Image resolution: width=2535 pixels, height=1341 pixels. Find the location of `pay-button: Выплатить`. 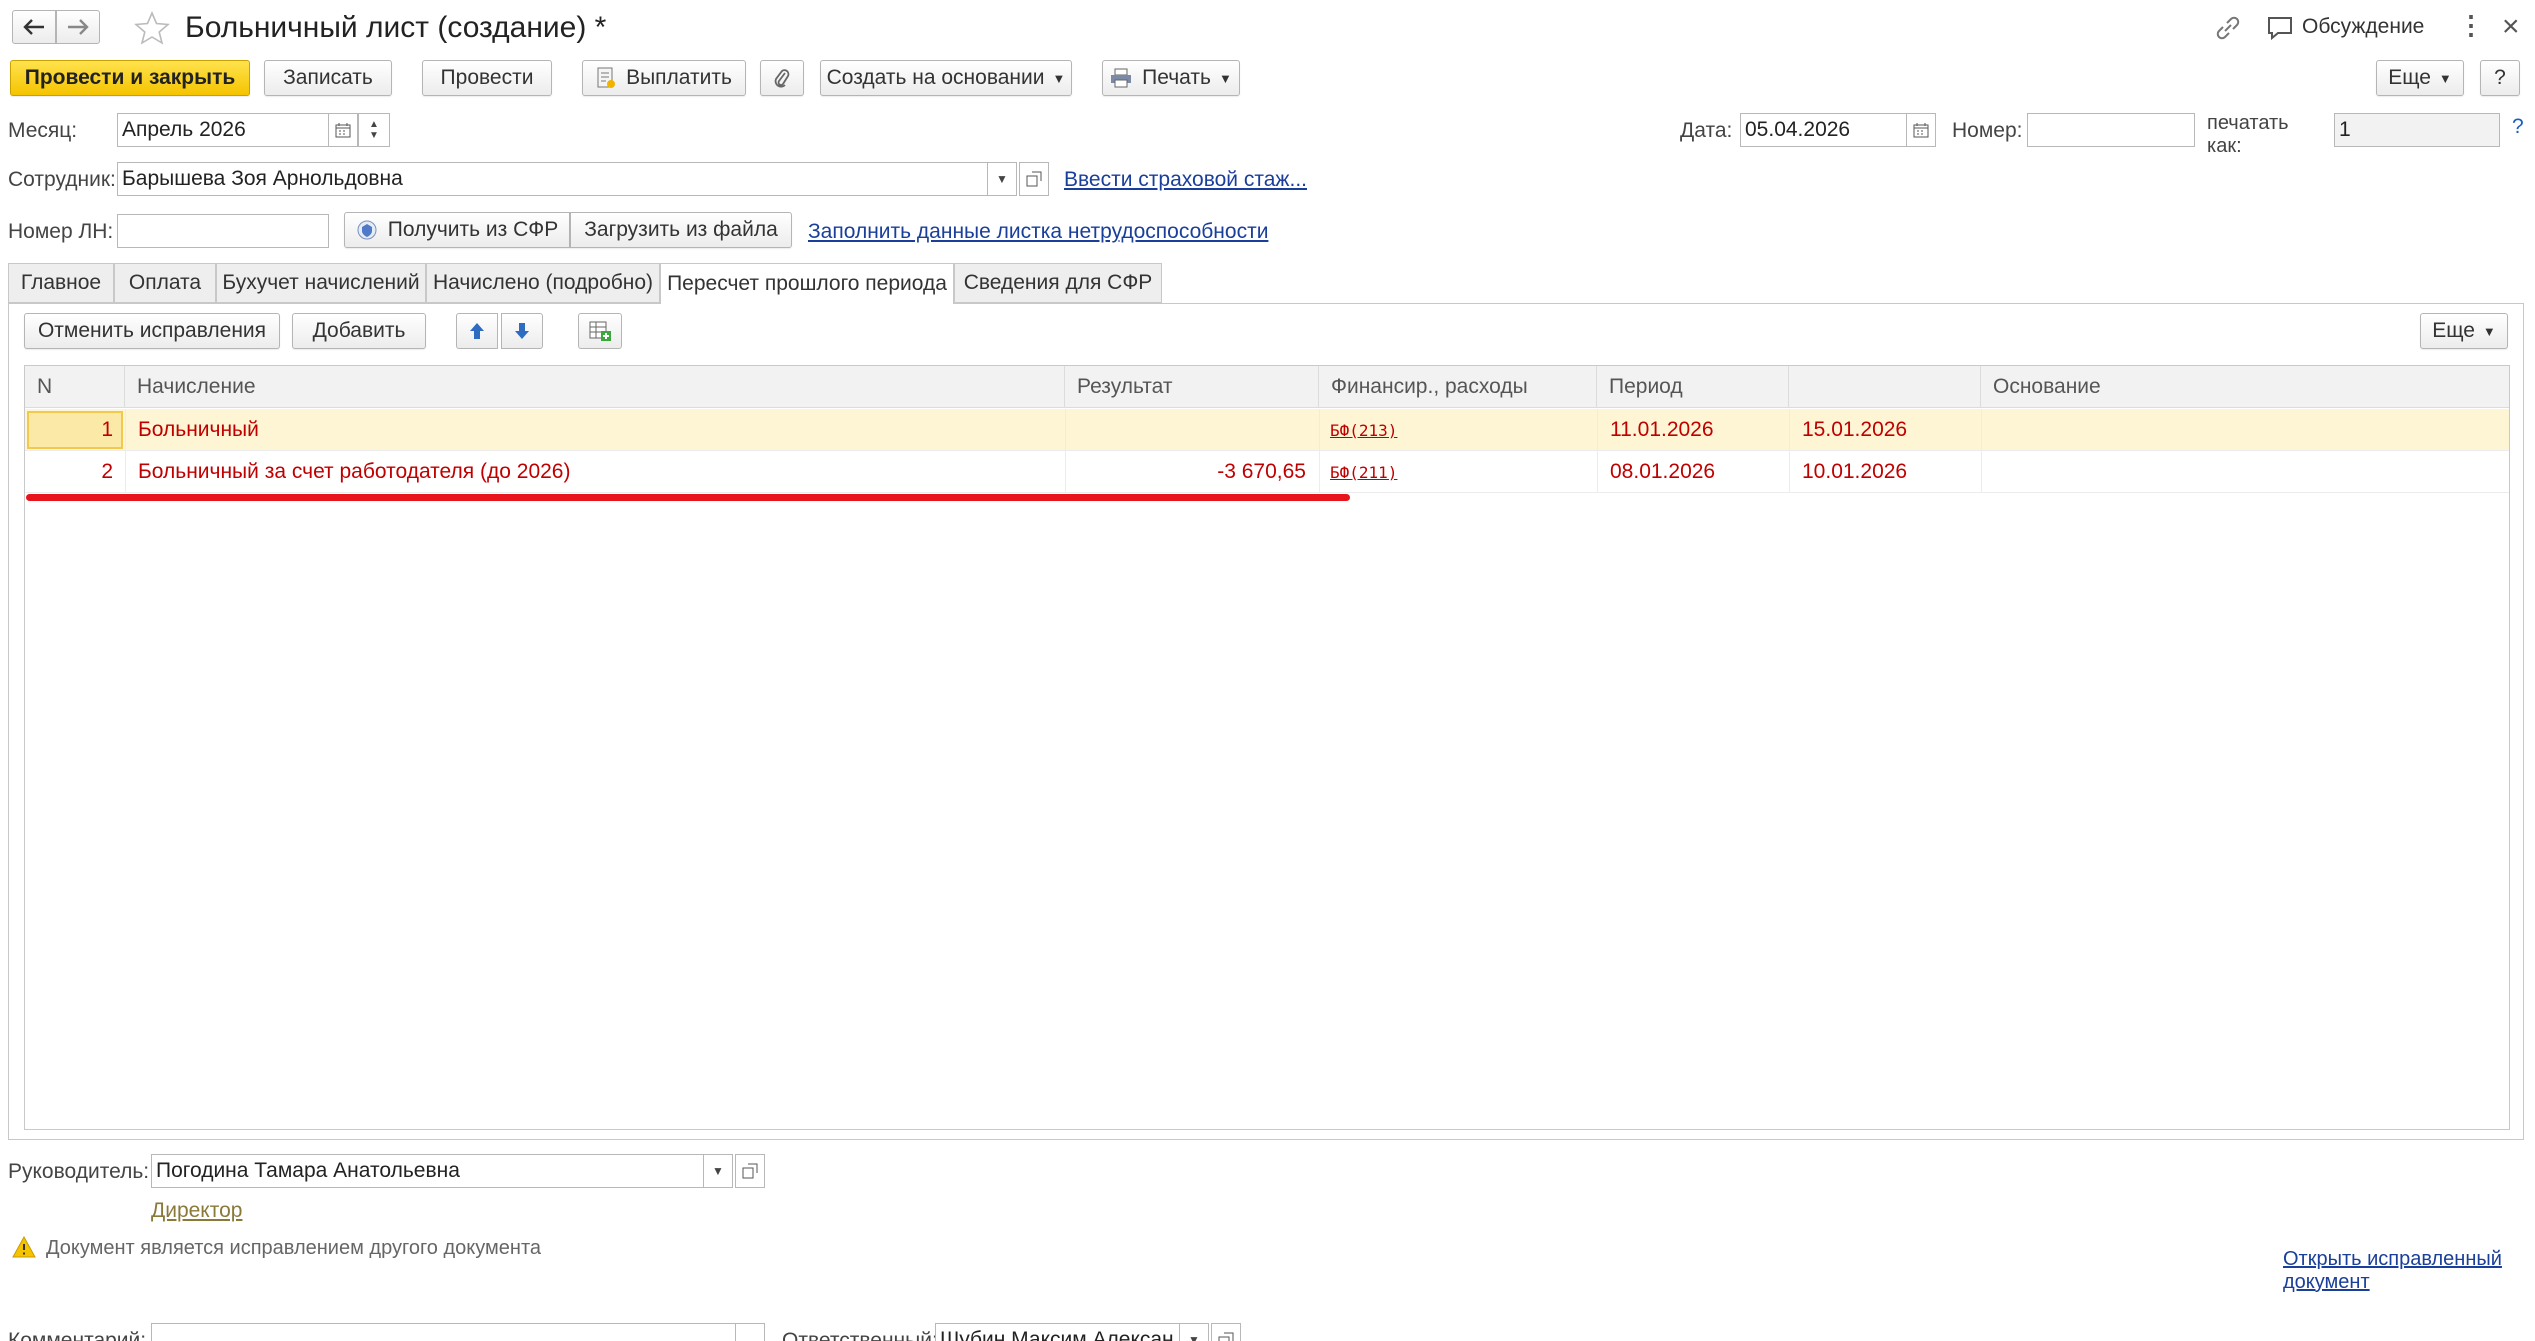

pay-button: Выплатить is located at coordinates (664, 78).